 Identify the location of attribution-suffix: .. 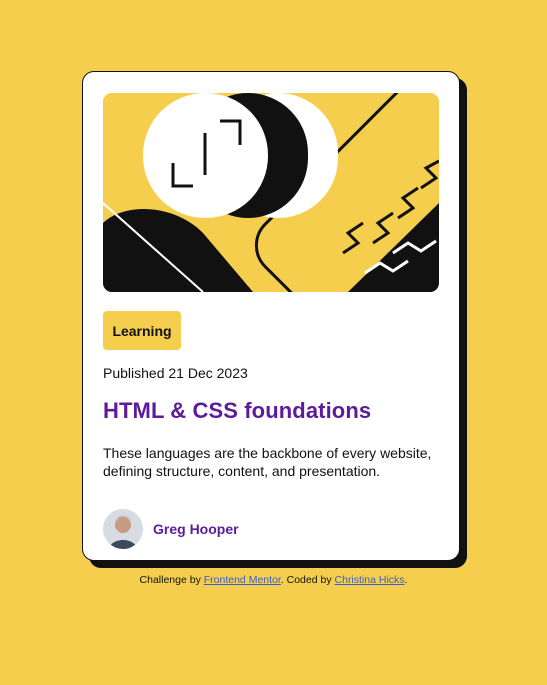
(406, 580).